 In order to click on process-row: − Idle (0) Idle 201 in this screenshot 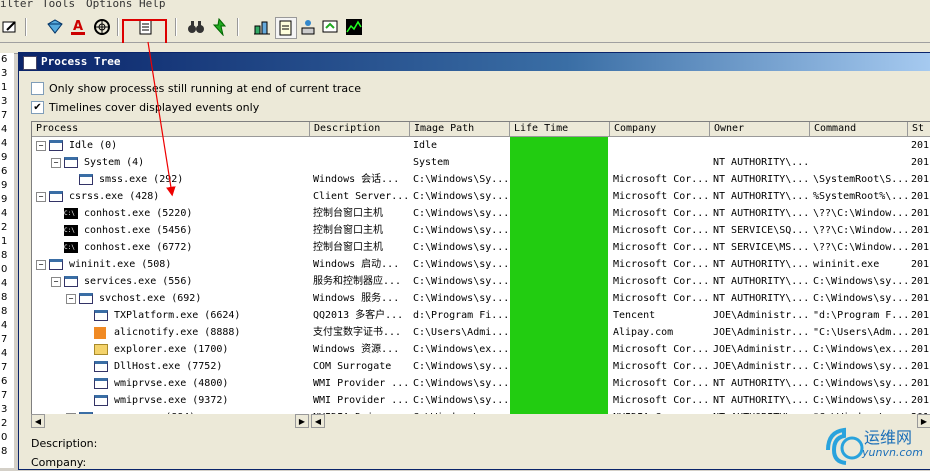, I will do `click(481, 145)`.